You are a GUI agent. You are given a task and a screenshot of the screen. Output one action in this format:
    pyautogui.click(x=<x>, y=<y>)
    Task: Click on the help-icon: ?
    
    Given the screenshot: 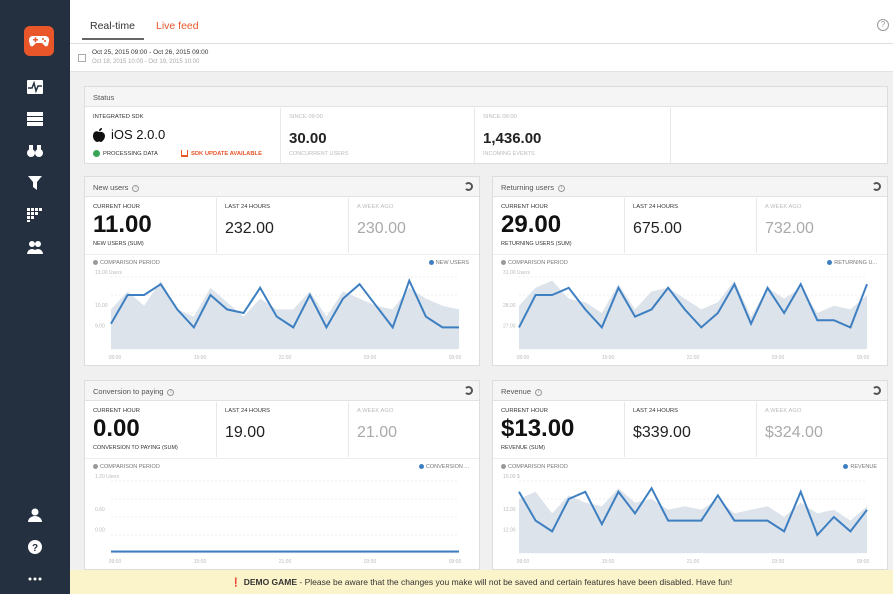 What is the action you would take?
    pyautogui.click(x=35, y=547)
    